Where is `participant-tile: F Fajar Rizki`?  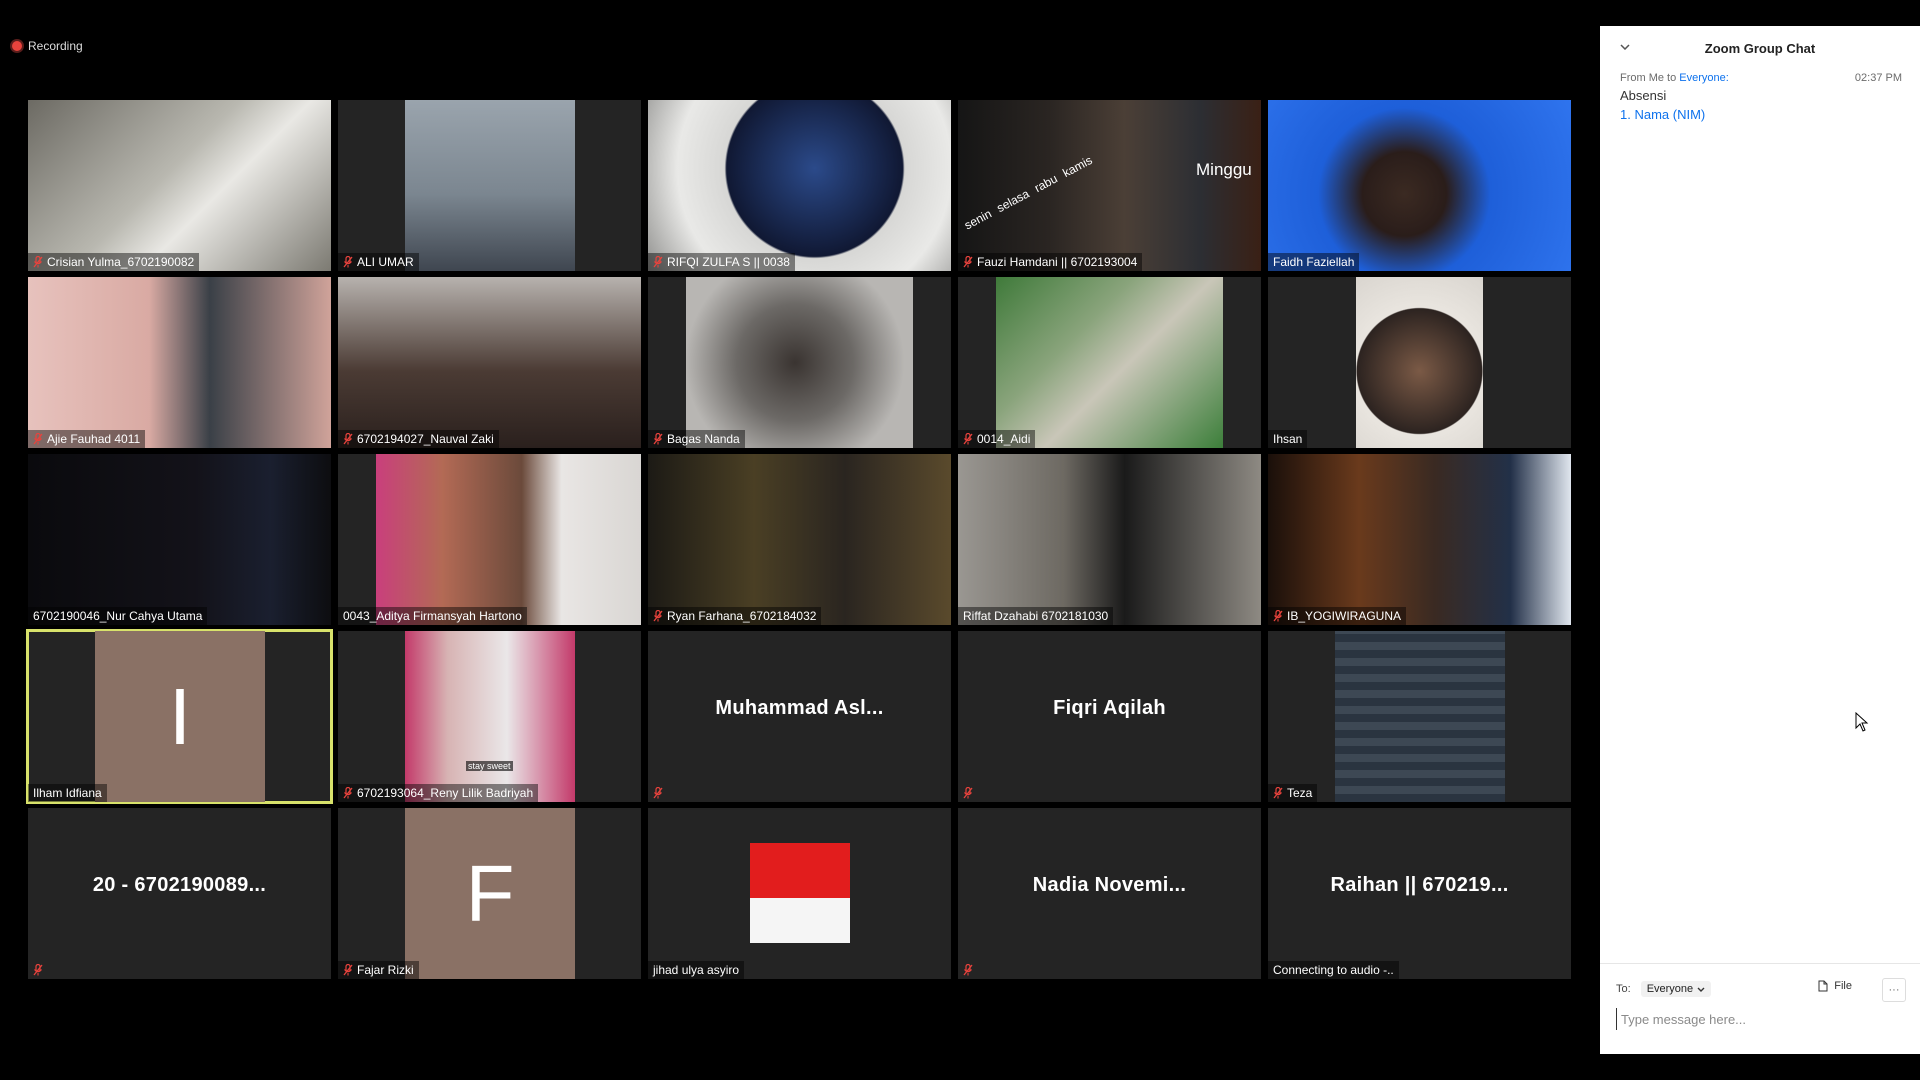 participant-tile: F Fajar Rizki is located at coordinates (489, 893).